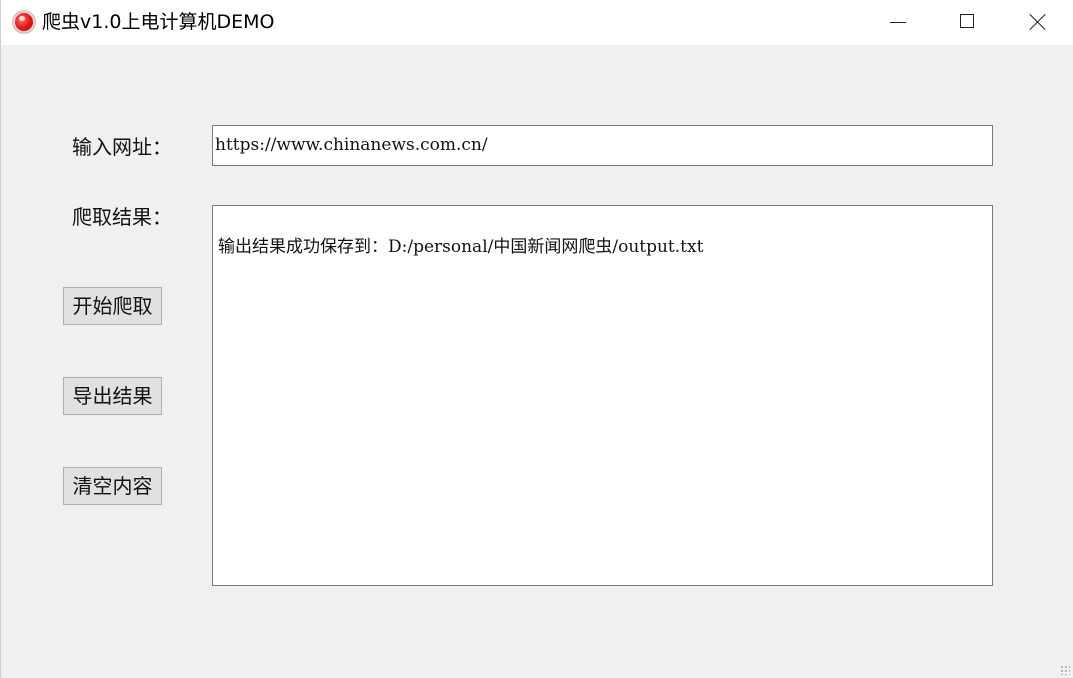 The height and width of the screenshot is (678, 1073). I want to click on minimize-button, so click(898, 22).